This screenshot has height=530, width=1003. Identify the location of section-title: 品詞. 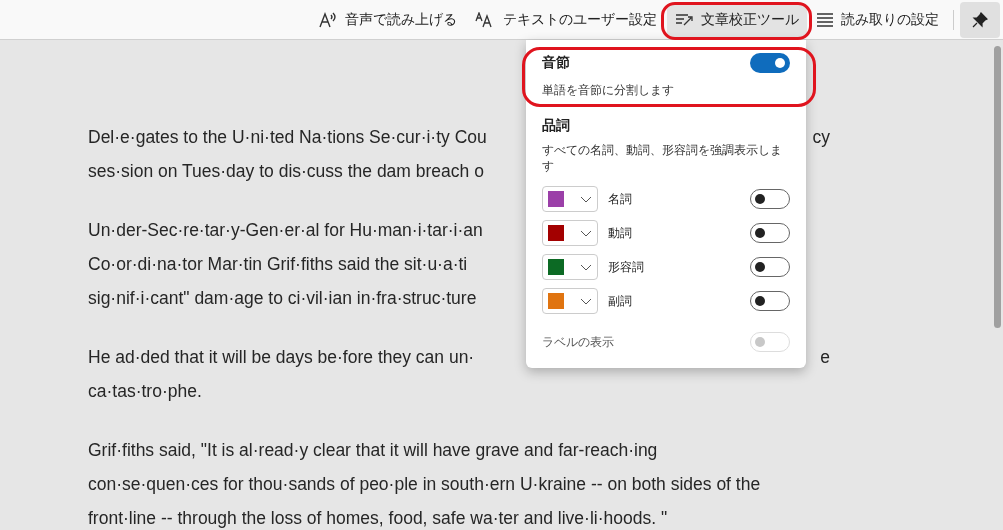
(556, 125).